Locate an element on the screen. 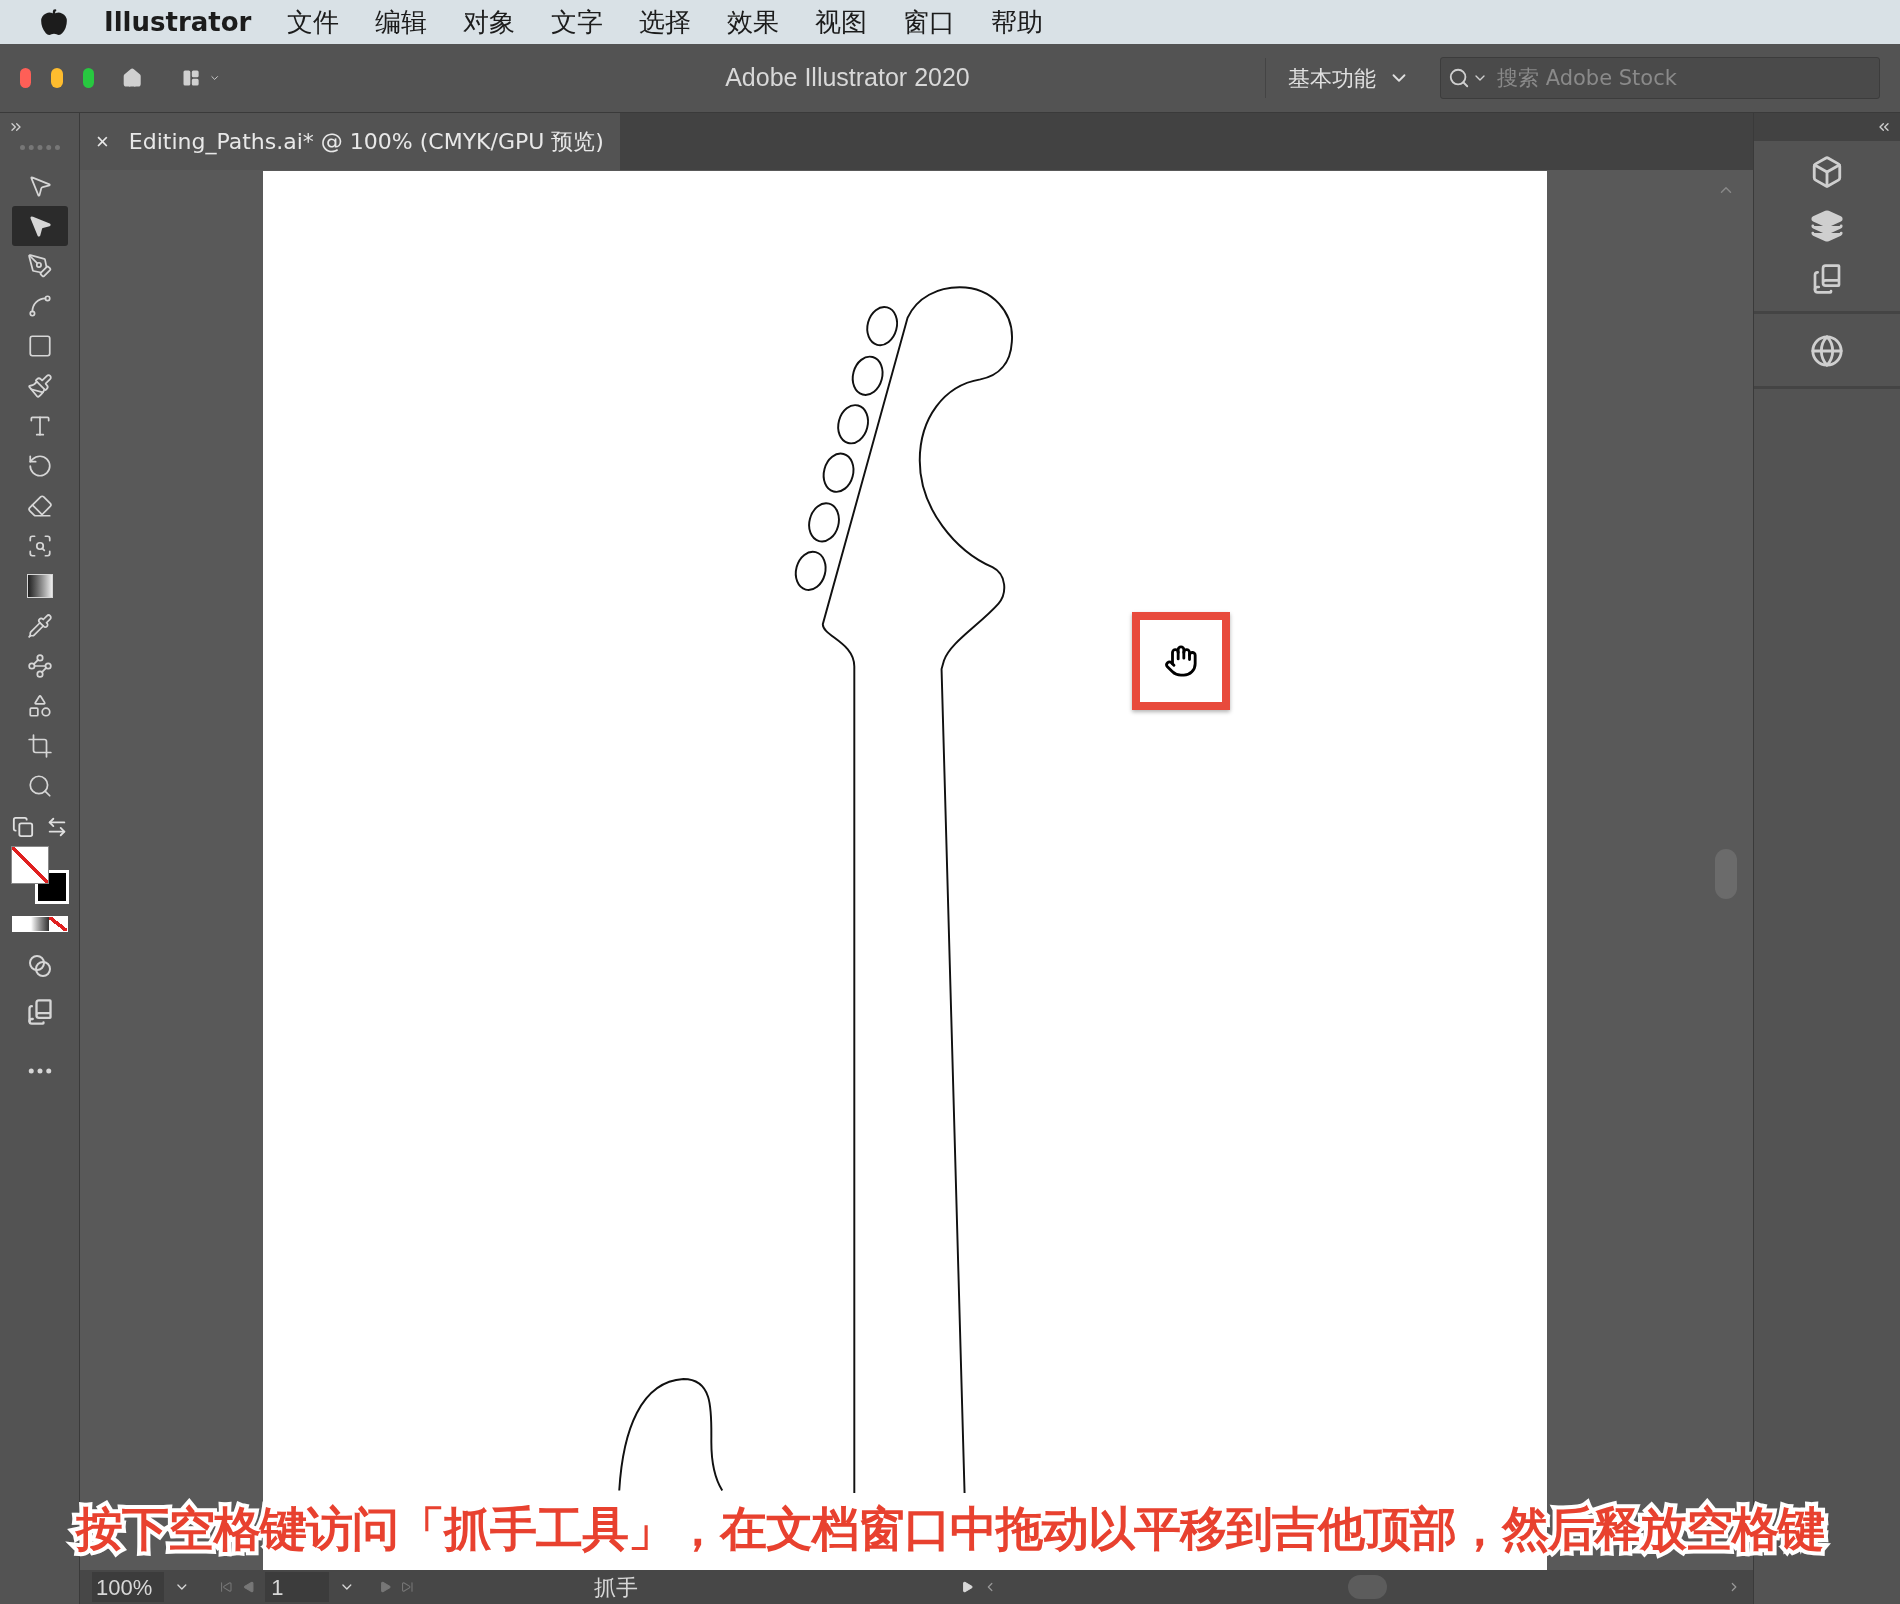 The height and width of the screenshot is (1604, 1900). play-icon is located at coordinates (967, 1587).